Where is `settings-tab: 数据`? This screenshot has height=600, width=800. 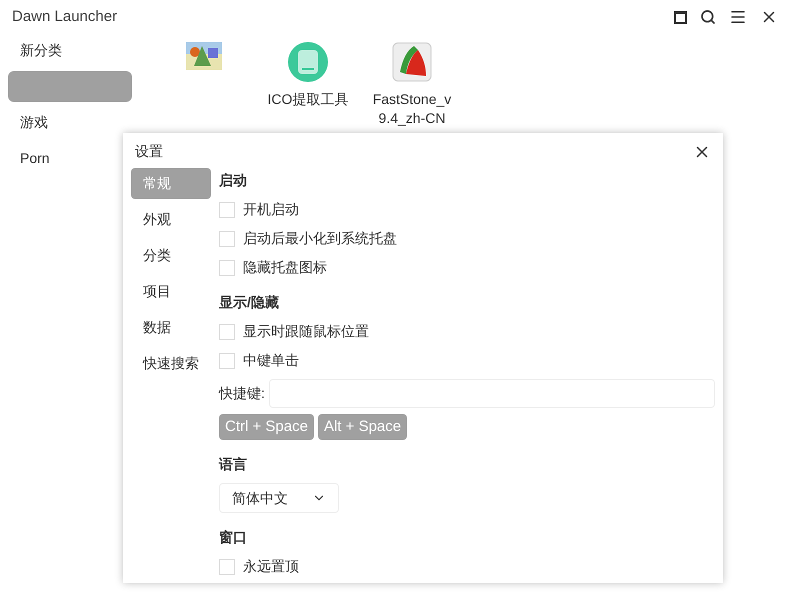 settings-tab: 数据 is located at coordinates (171, 327).